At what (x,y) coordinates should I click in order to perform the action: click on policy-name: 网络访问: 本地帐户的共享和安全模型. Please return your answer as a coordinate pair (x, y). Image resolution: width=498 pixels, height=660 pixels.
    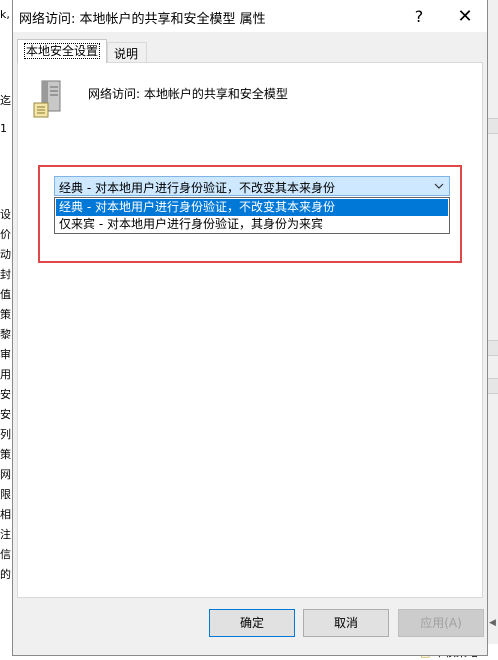
    Looking at the image, I should click on (188, 94).